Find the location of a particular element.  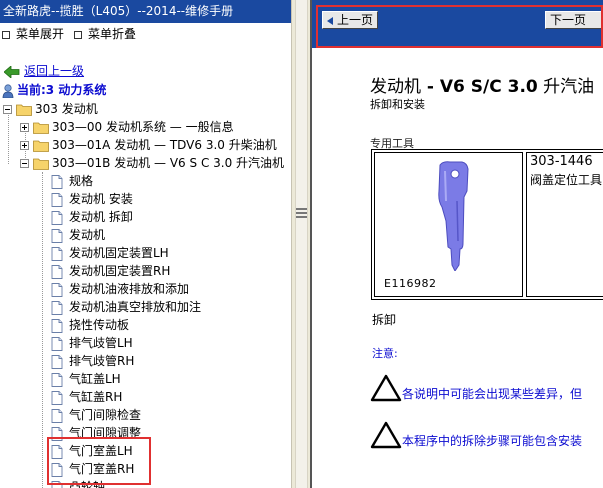

tree-leaf-item: 发动机 拆卸 is located at coordinates (92, 217).